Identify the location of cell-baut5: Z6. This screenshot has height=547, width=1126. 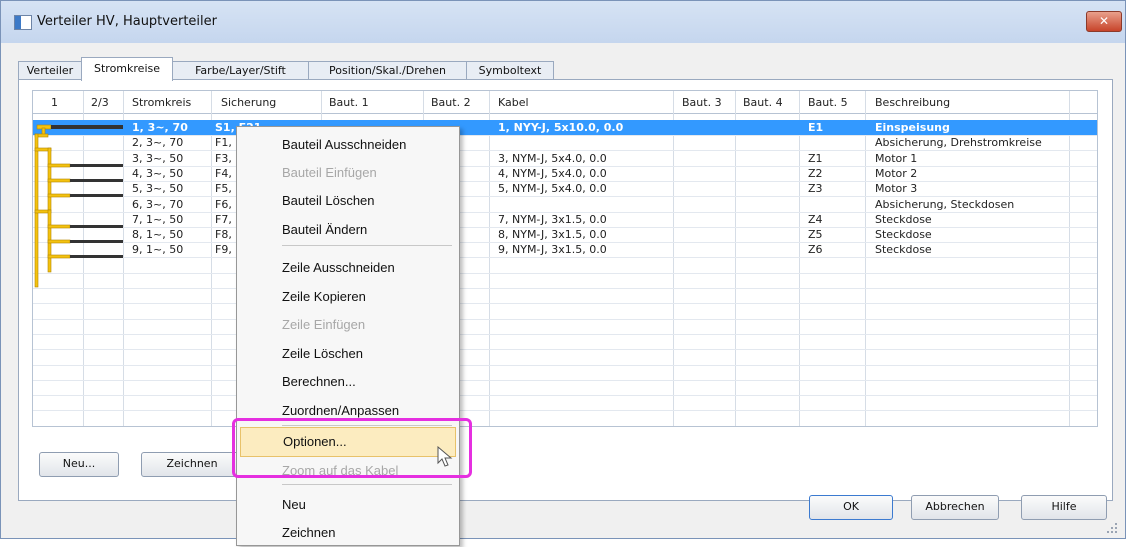
(815, 250).